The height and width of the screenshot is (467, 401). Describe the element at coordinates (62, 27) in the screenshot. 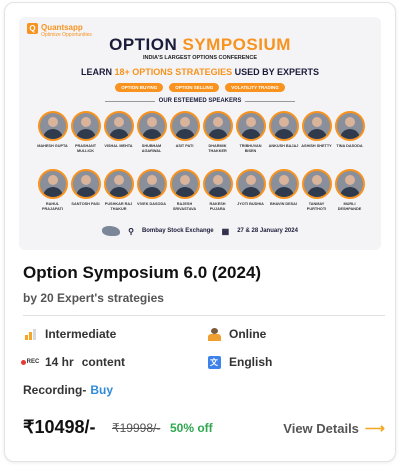

I see `brand-name: Quantsapp` at that location.